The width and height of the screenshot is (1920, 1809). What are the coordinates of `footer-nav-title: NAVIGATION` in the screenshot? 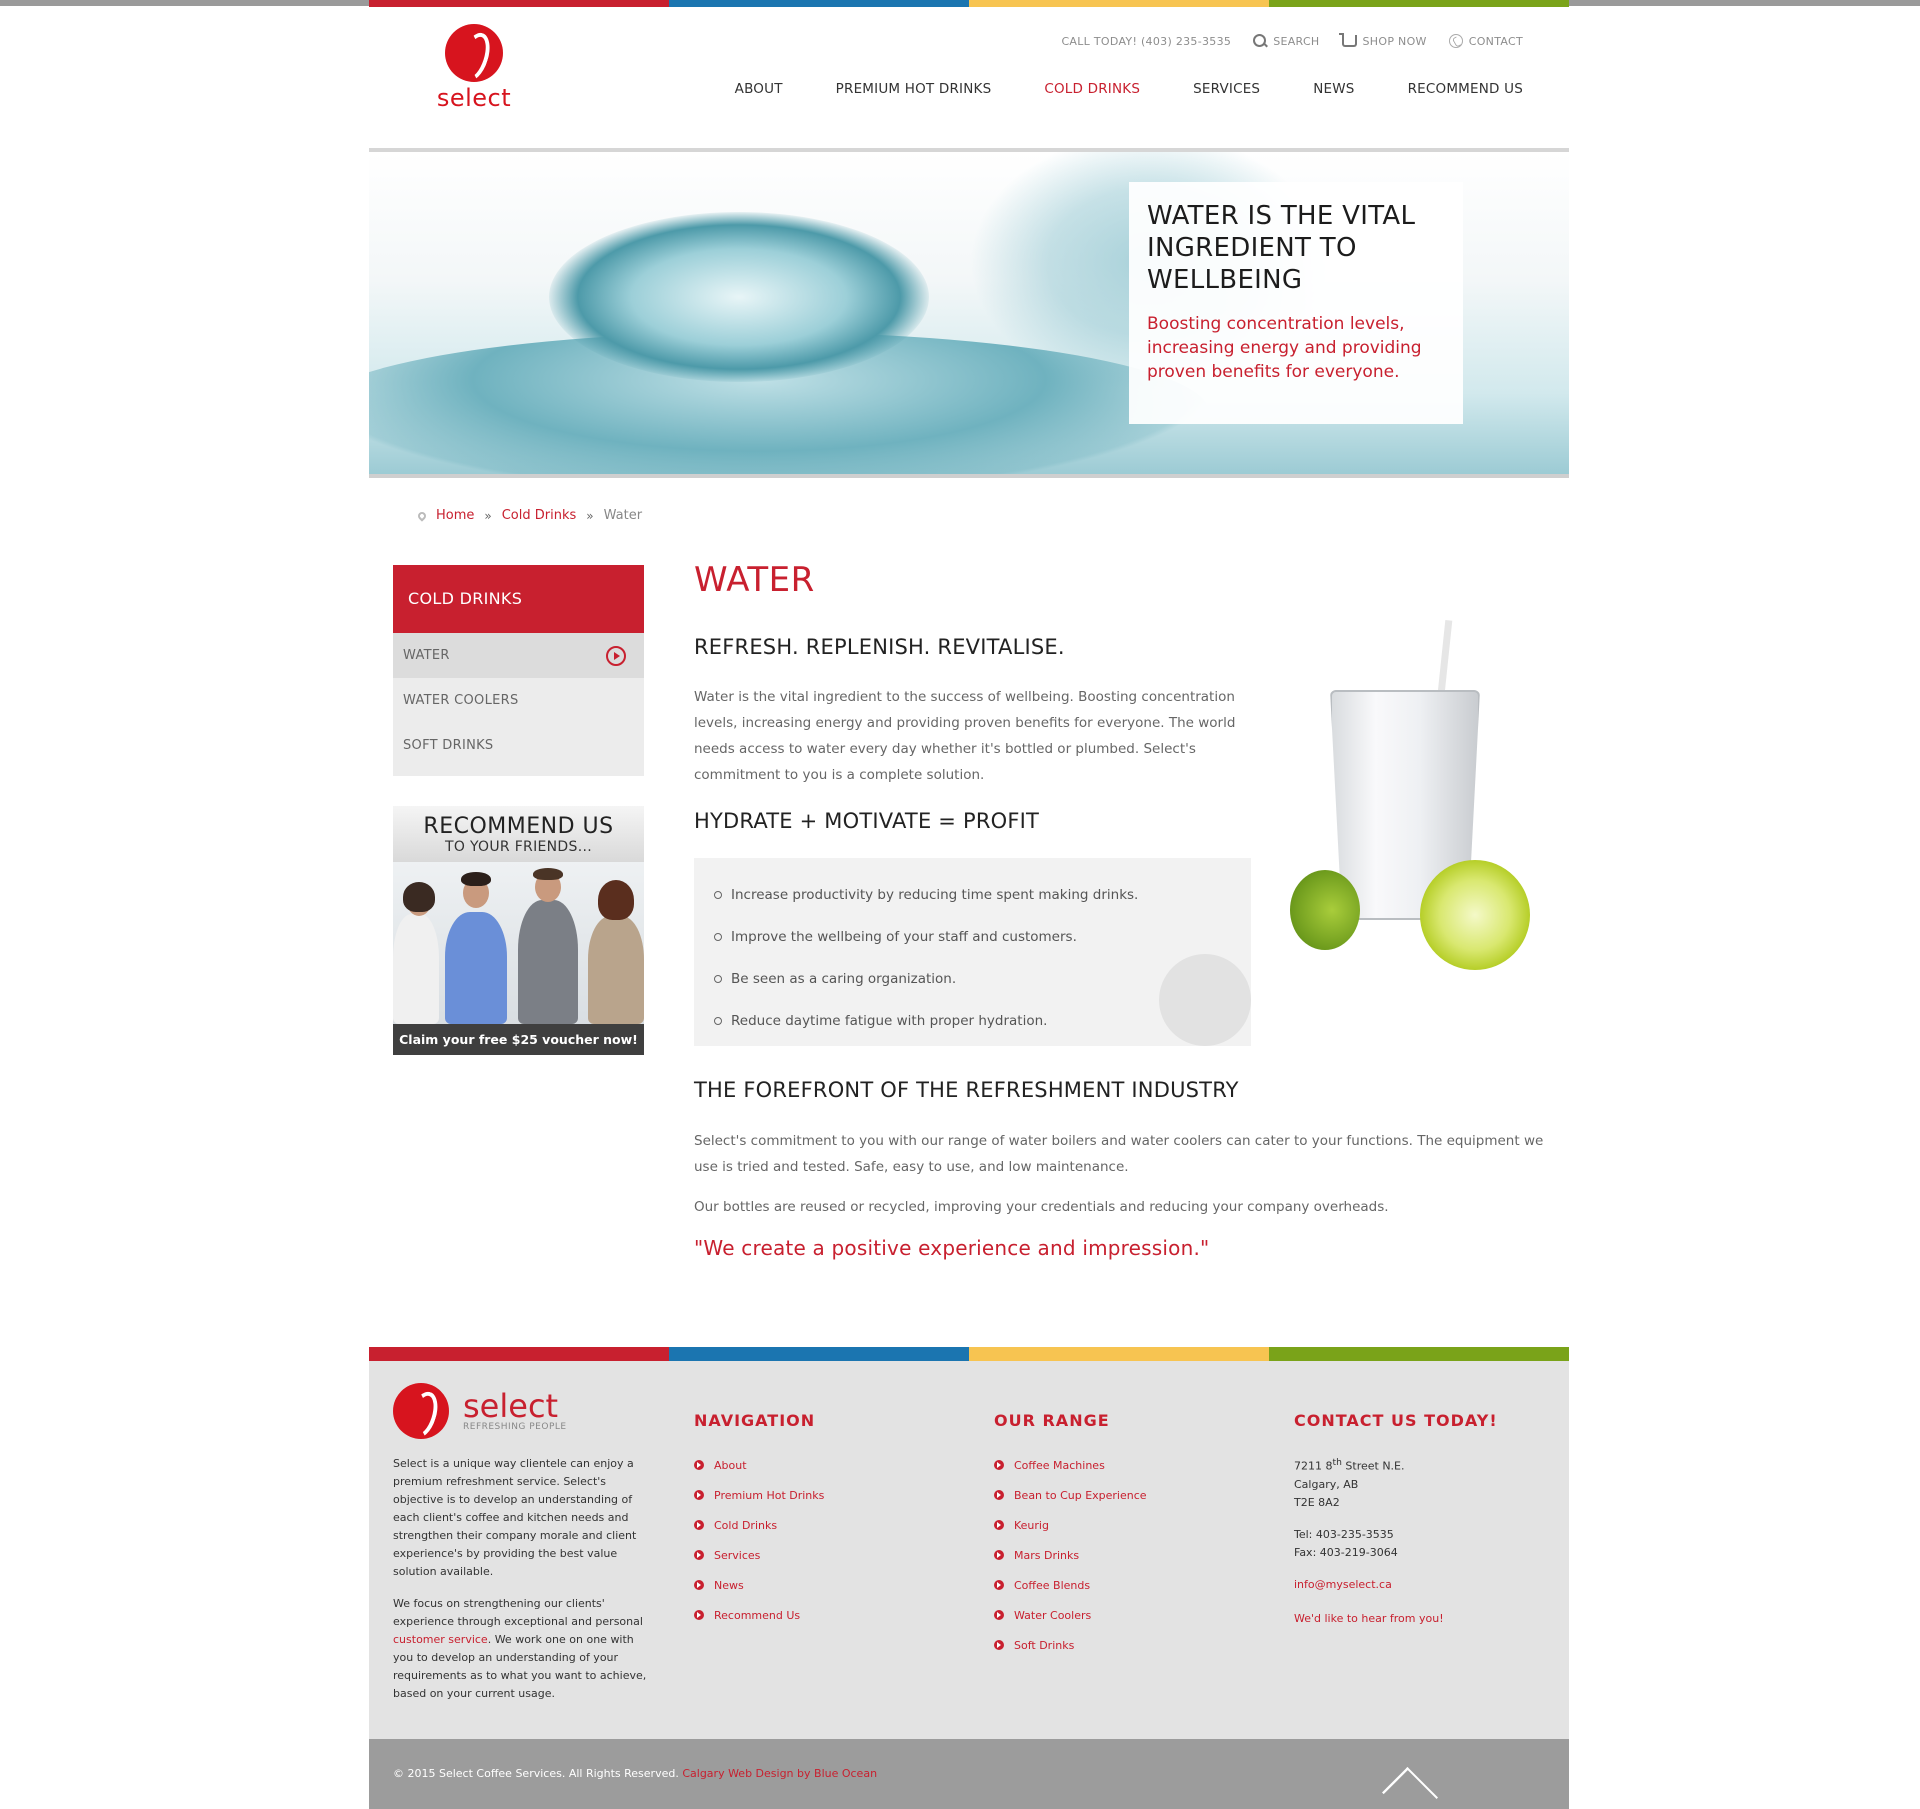 It's located at (755, 1420).